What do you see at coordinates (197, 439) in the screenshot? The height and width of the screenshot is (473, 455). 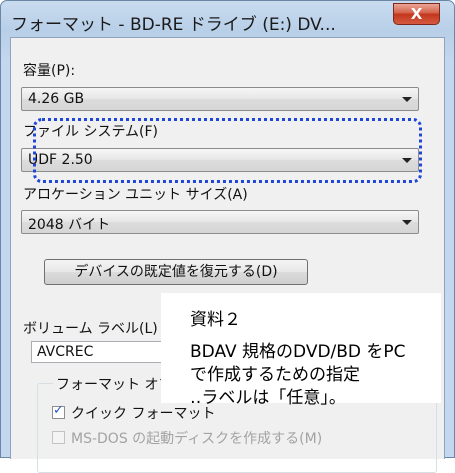 I see `msdos-boot-label: MS-DOS の起動ディスクを作成する(M)` at bounding box center [197, 439].